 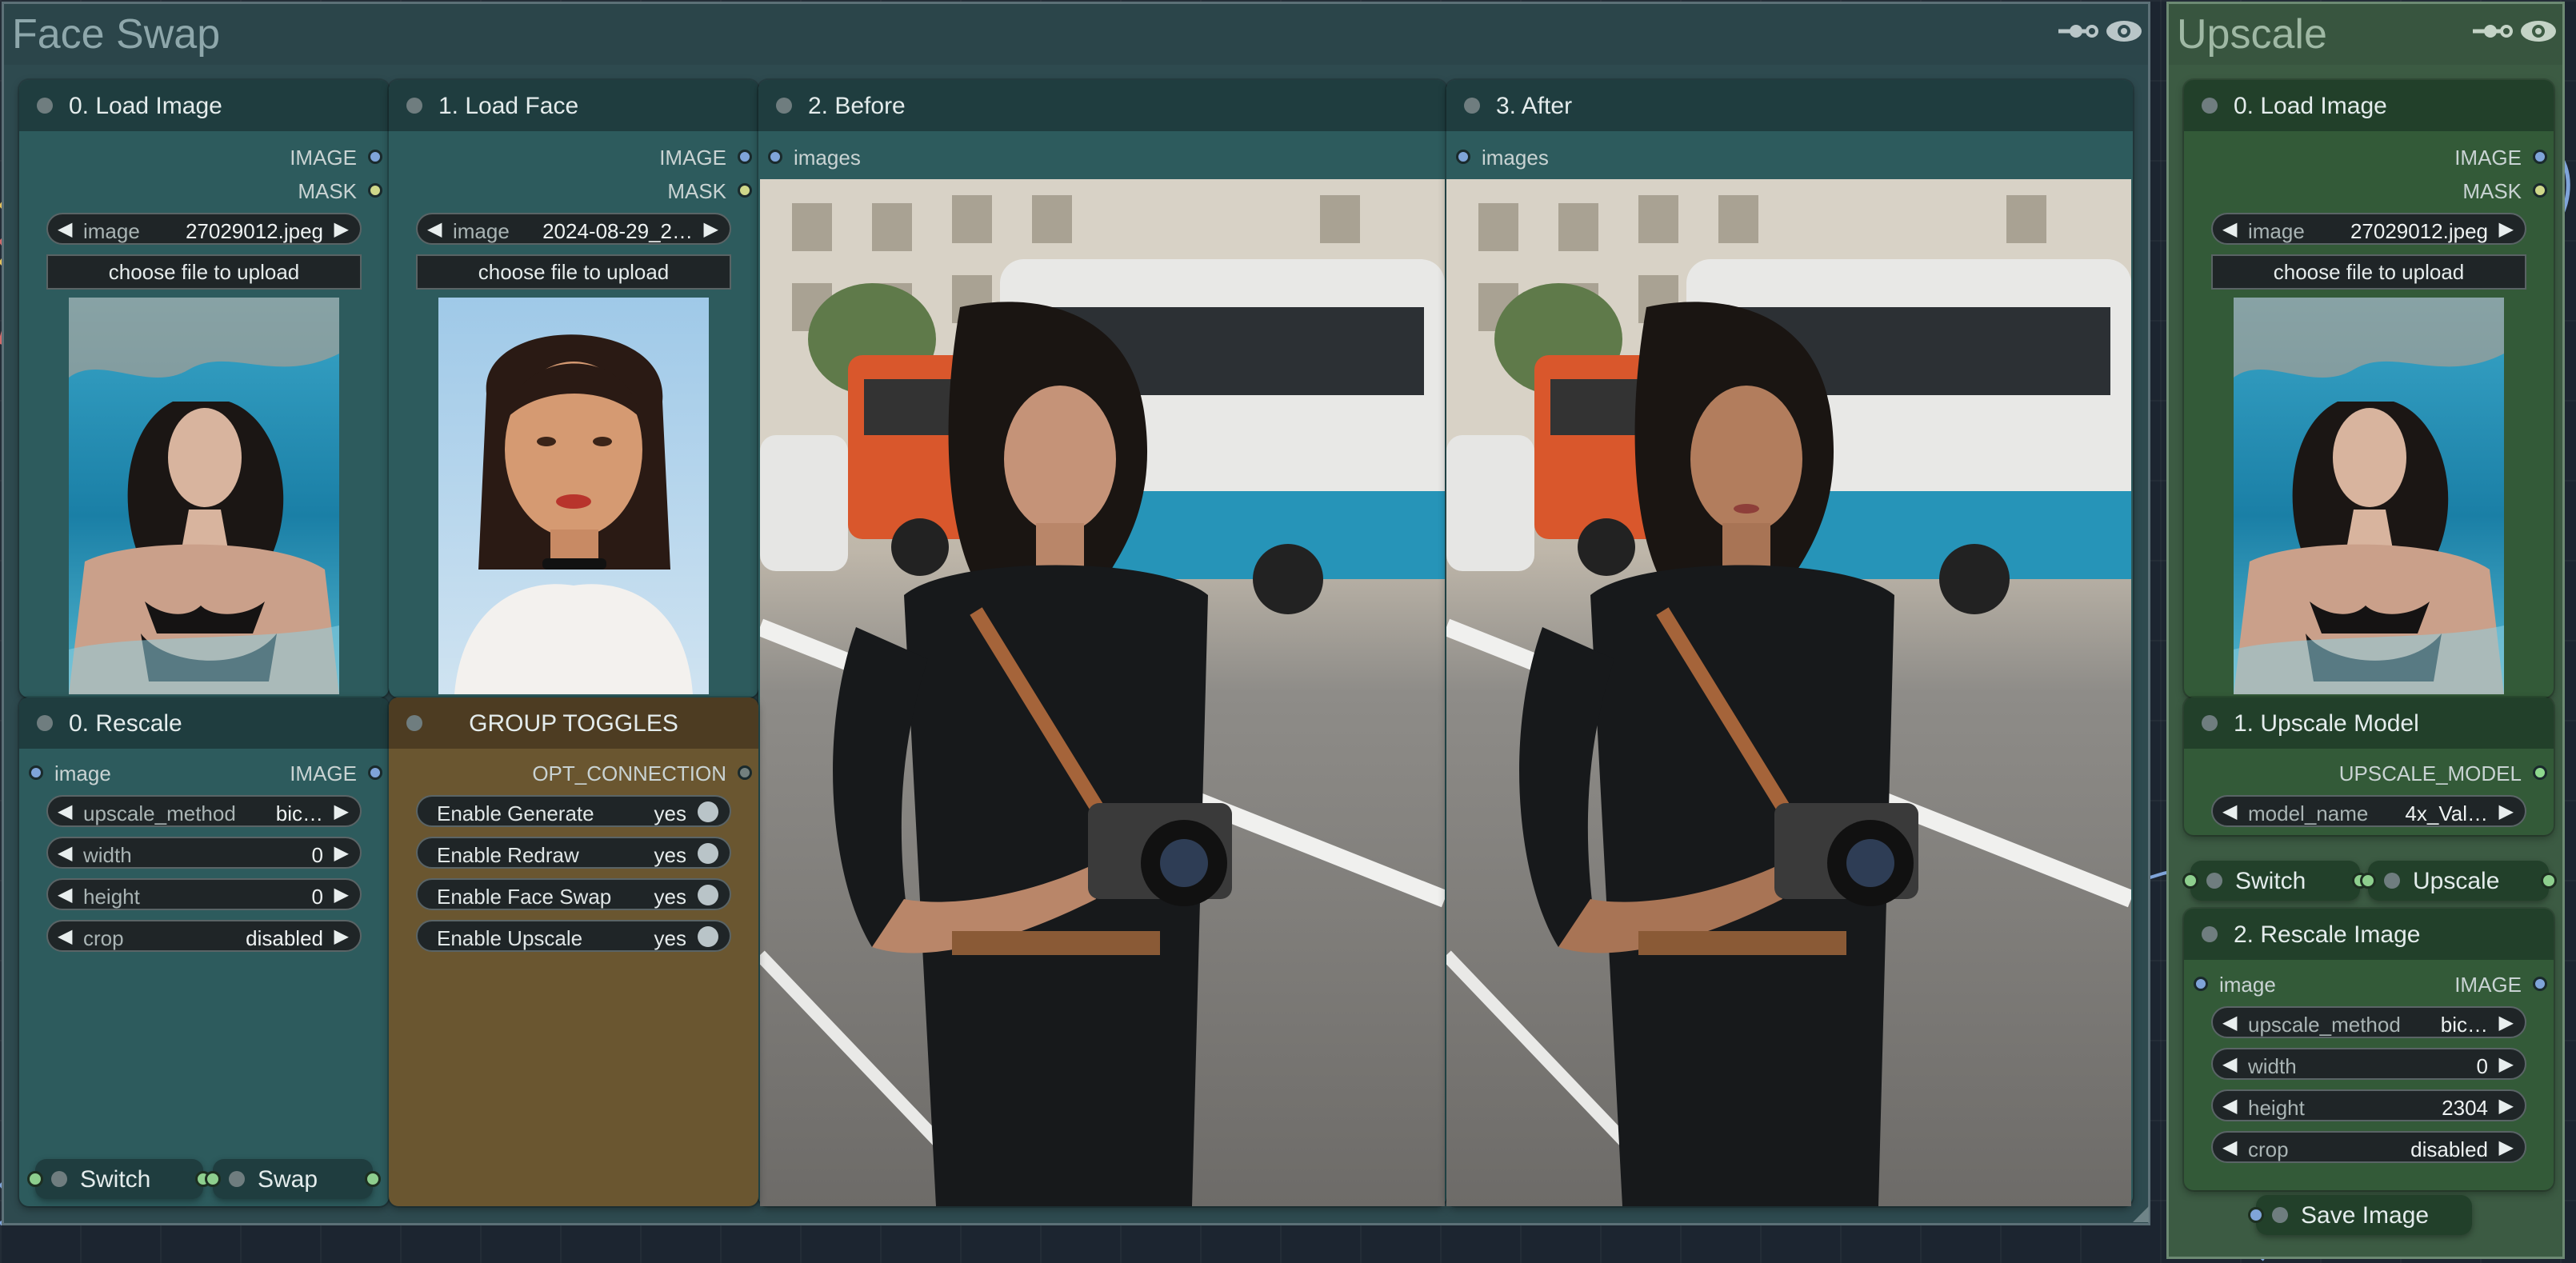 What do you see at coordinates (204, 894) in the screenshot?
I see `height-widget: ◀ height 0 ▶` at bounding box center [204, 894].